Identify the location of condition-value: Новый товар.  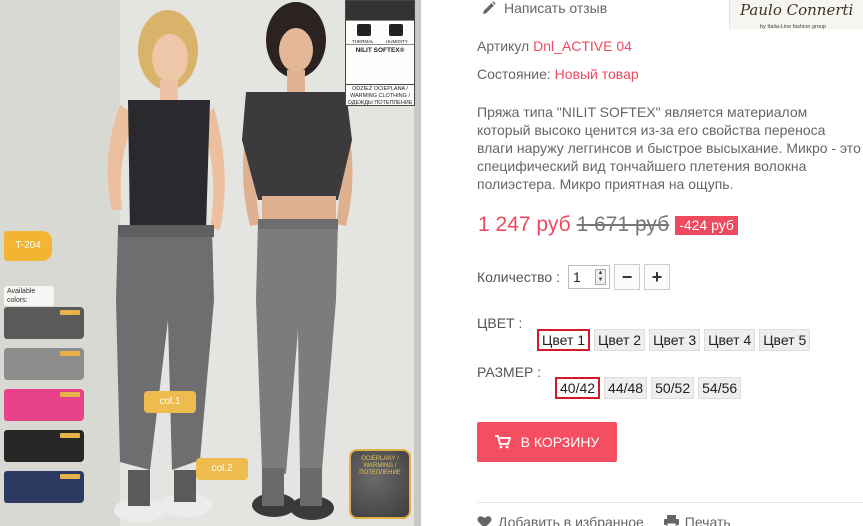
(597, 74).